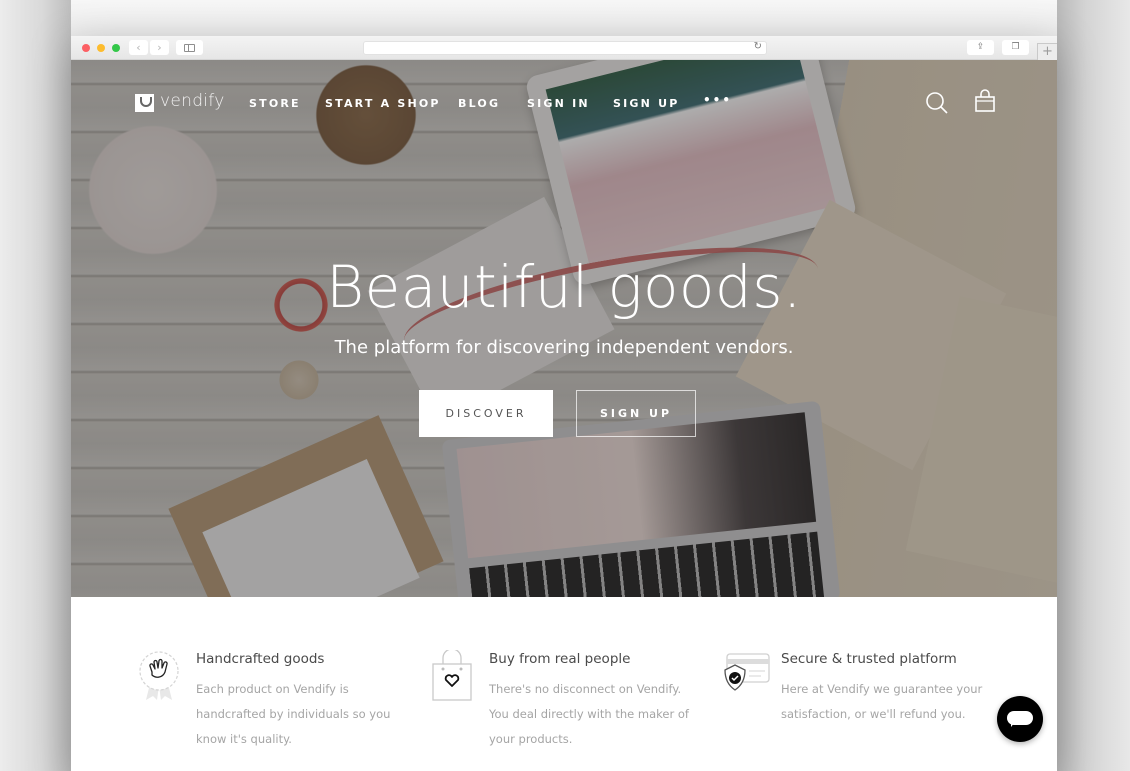 This screenshot has height=771, width=1130. Describe the element at coordinates (985, 101) in the screenshot. I see `shopping-bag-icon` at that location.